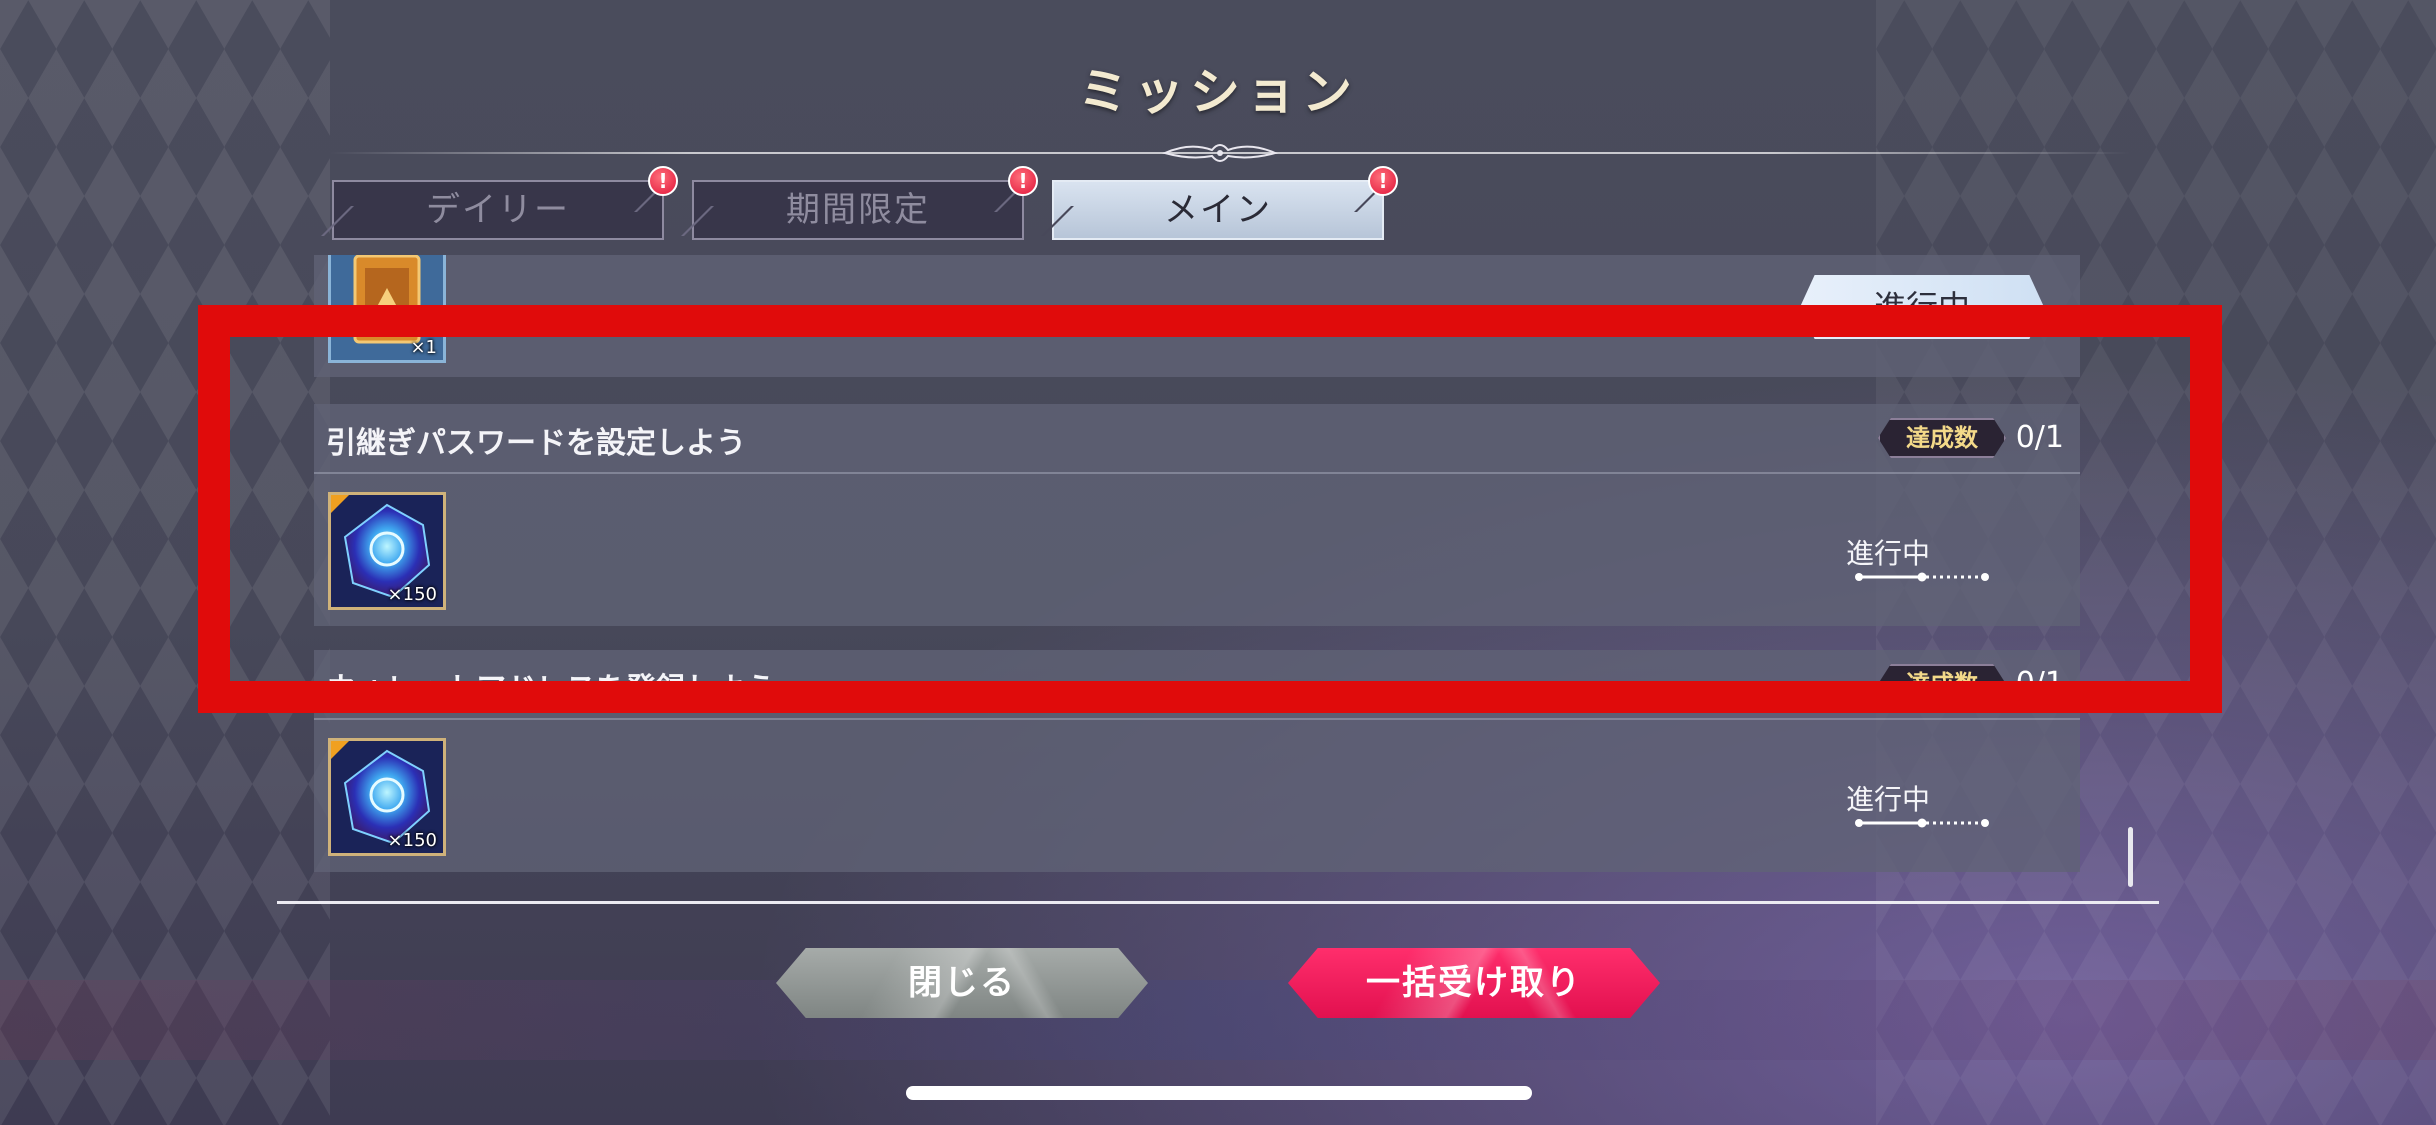  What do you see at coordinates (412, 840) in the screenshot?
I see `reward-quantity: ×150` at bounding box center [412, 840].